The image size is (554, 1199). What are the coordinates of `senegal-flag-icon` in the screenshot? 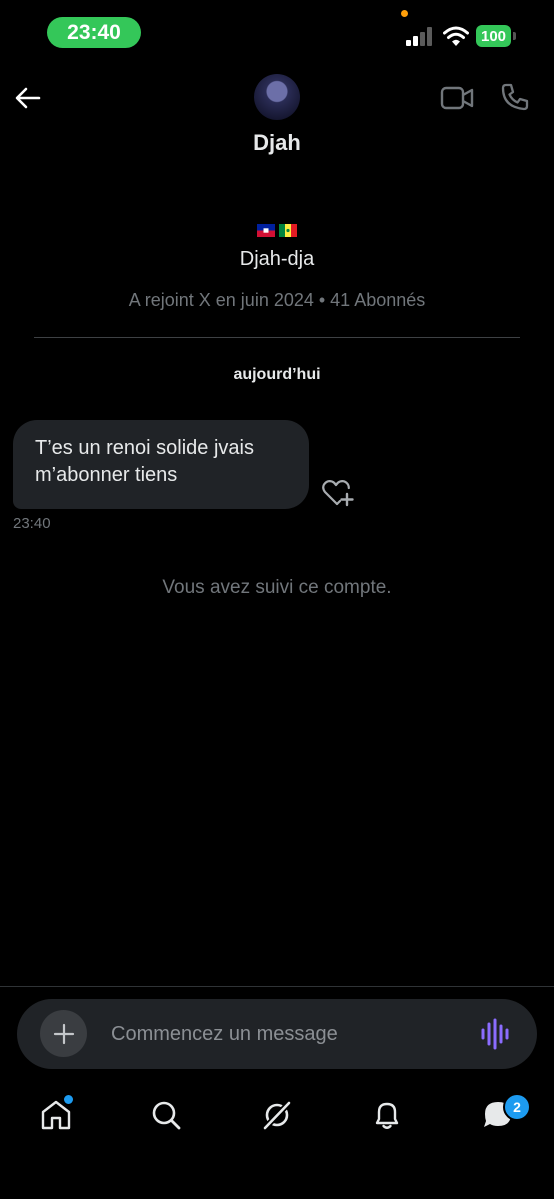 It's located at (288, 230).